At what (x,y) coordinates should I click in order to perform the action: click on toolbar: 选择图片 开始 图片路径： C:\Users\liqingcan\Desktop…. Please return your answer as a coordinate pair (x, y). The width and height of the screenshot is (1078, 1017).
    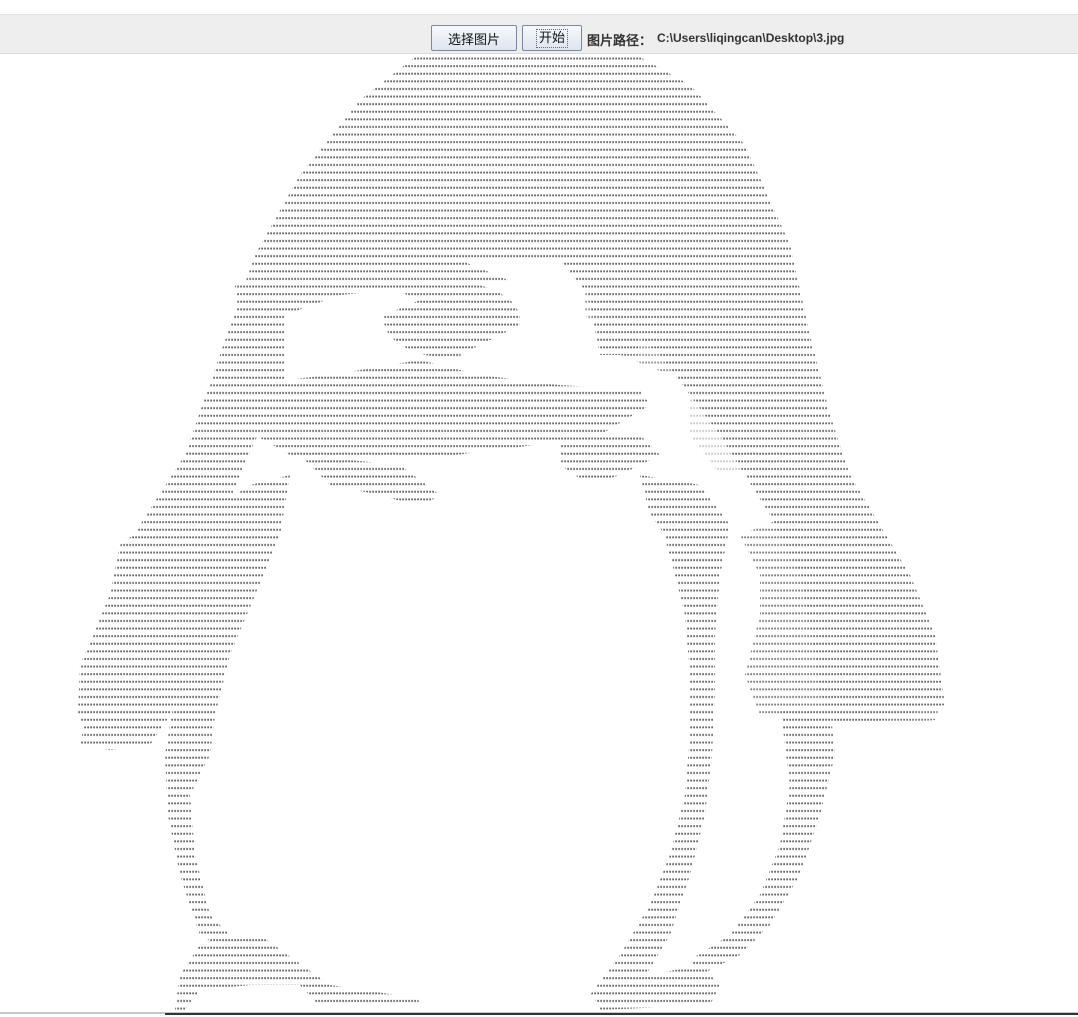
    Looking at the image, I should click on (539, 34).